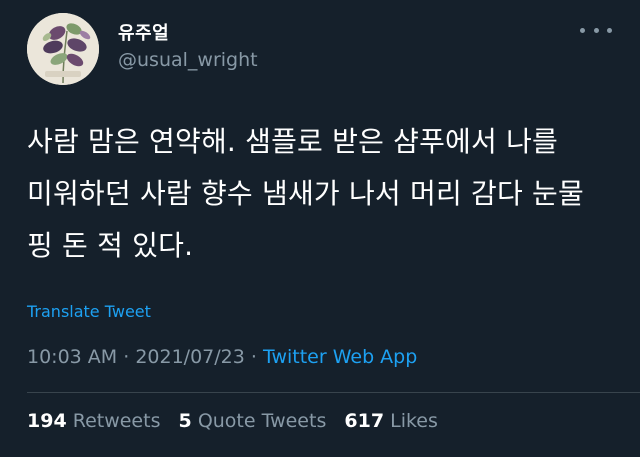  What do you see at coordinates (340, 357) in the screenshot?
I see `tweet-source-link: Twitter Web App` at bounding box center [340, 357].